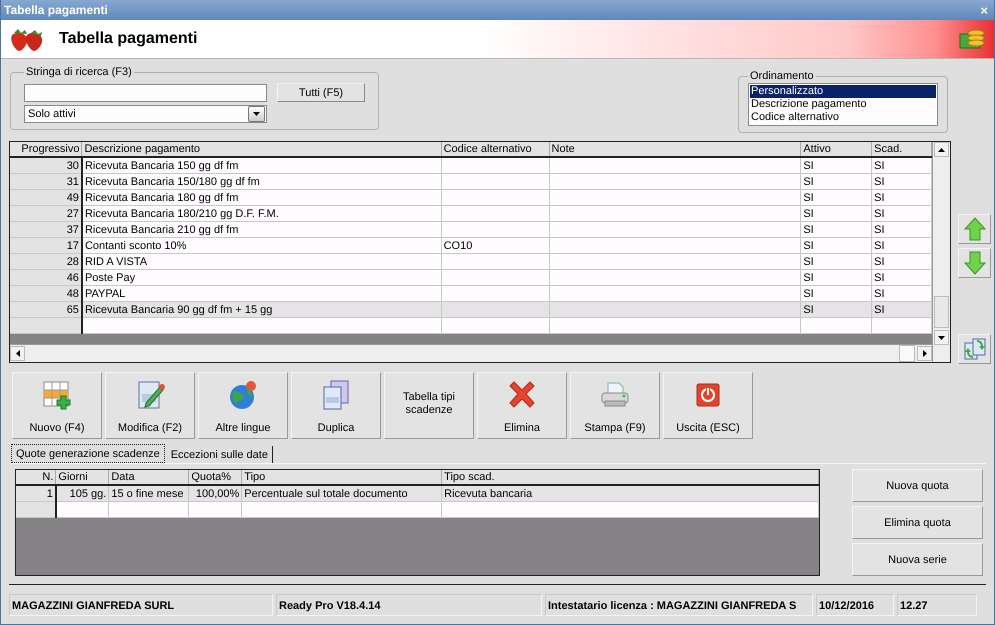 The width and height of the screenshot is (995, 625). I want to click on quota-button: Nuova quota, so click(917, 485).